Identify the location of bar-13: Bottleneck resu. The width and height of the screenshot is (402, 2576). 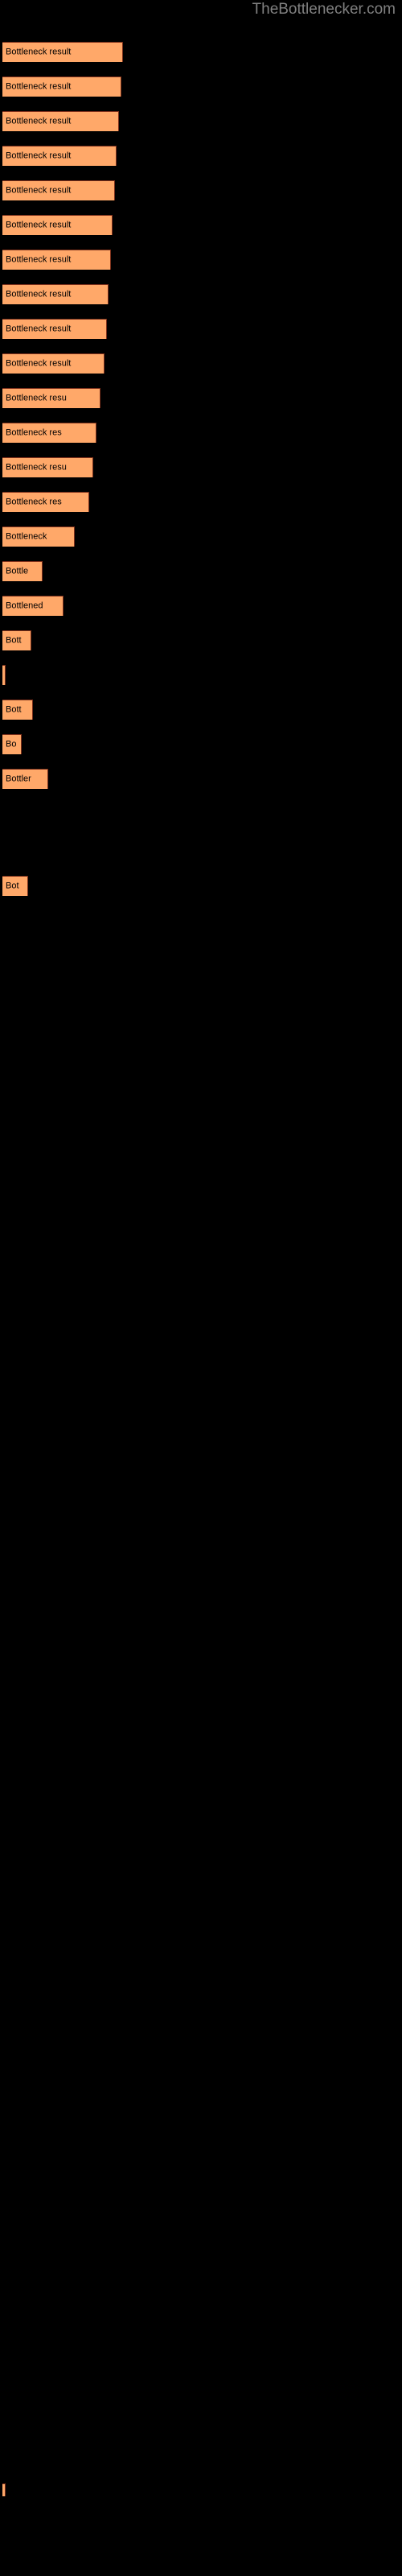
(47, 467).